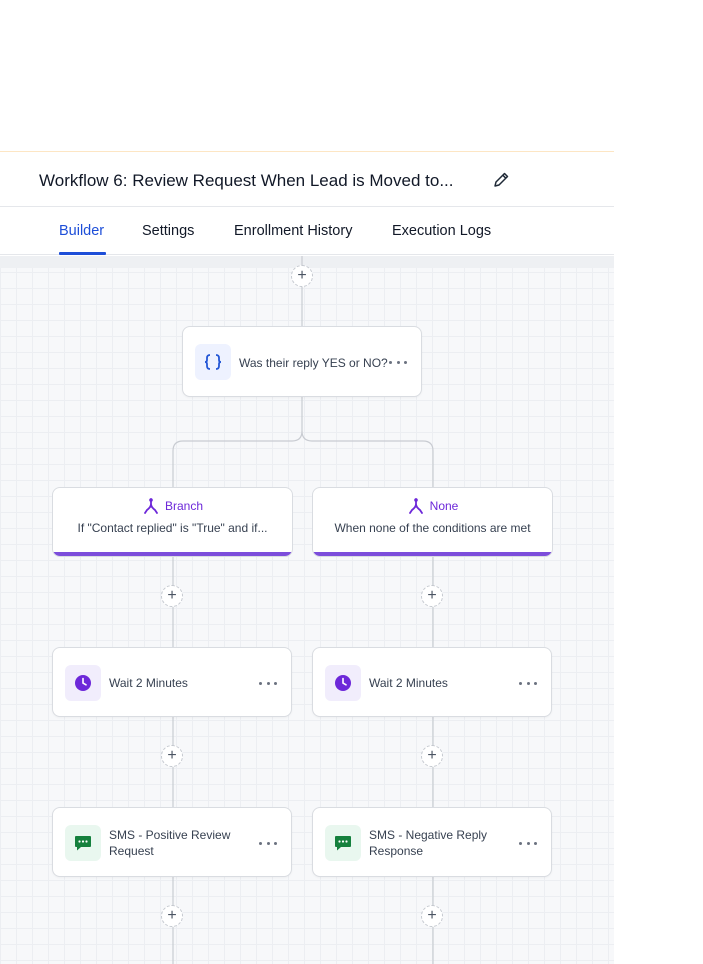  Describe the element at coordinates (398, 362) in the screenshot. I see `condition-more-button` at that location.